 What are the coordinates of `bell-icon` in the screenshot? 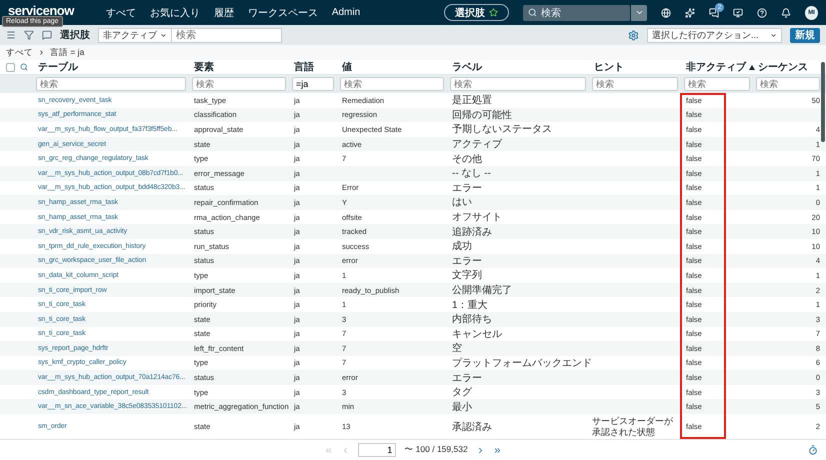 It's located at (786, 13).